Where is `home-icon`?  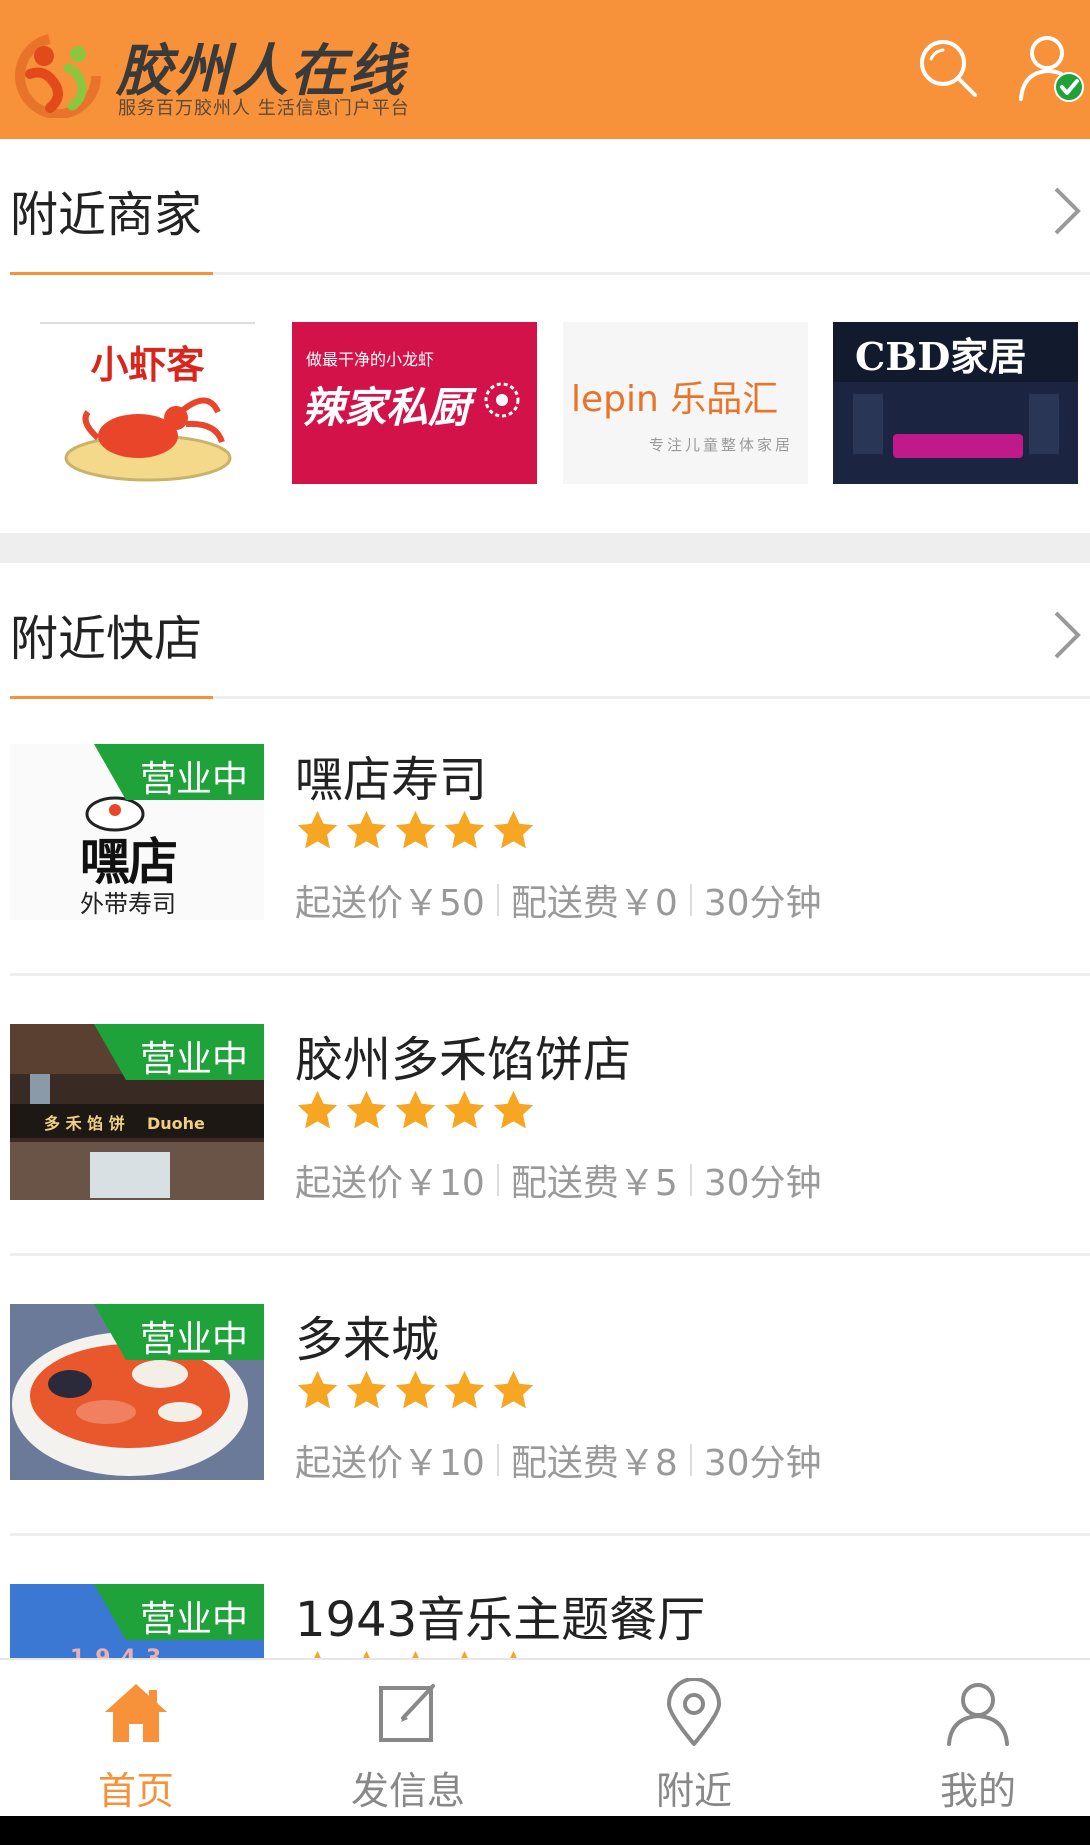
home-icon is located at coordinates (136, 1713).